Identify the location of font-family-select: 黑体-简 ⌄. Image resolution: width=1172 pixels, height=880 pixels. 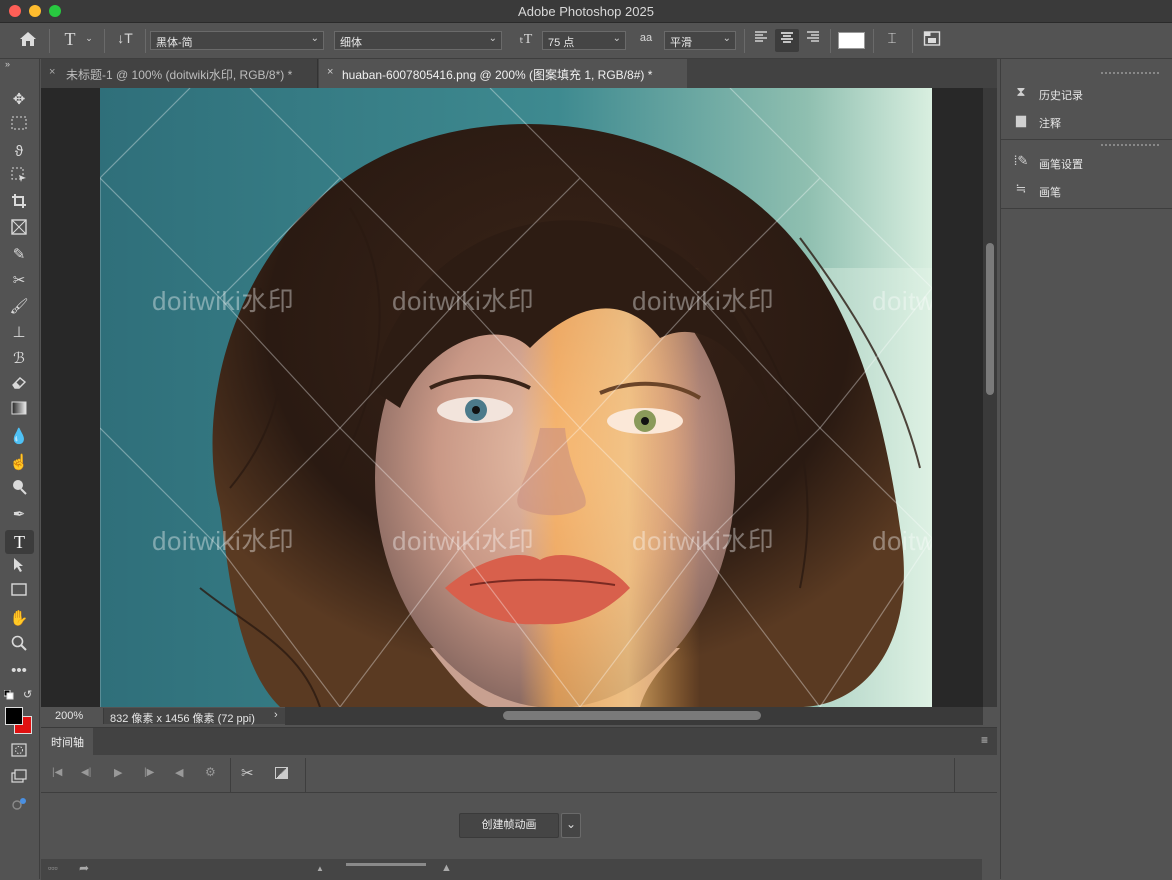
(237, 40).